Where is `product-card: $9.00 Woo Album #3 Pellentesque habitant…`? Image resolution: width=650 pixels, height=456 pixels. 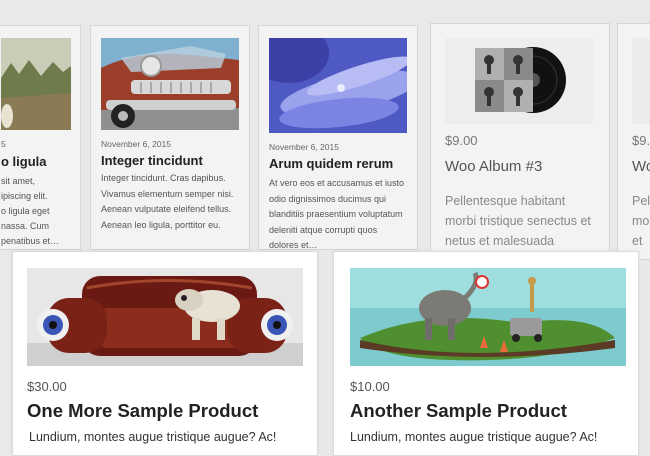
product-card: $9.00 Woo Album #3 Pellentesque habitant… is located at coordinates (520, 141).